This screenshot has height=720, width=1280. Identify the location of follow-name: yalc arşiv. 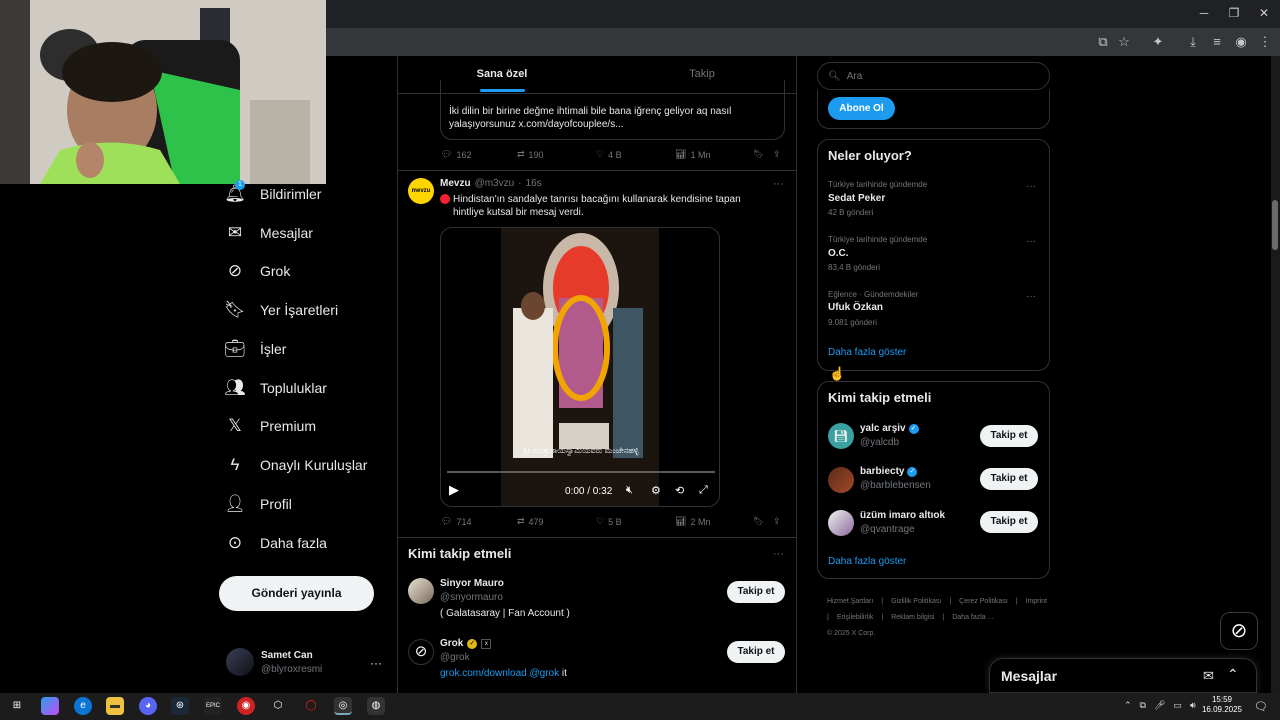
(883, 428).